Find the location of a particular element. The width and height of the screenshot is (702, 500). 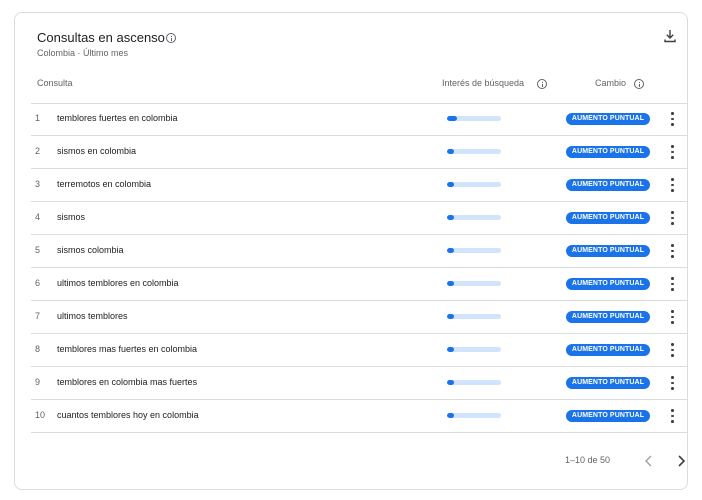

card-title: Consultas en ascenso is located at coordinates (101, 37).